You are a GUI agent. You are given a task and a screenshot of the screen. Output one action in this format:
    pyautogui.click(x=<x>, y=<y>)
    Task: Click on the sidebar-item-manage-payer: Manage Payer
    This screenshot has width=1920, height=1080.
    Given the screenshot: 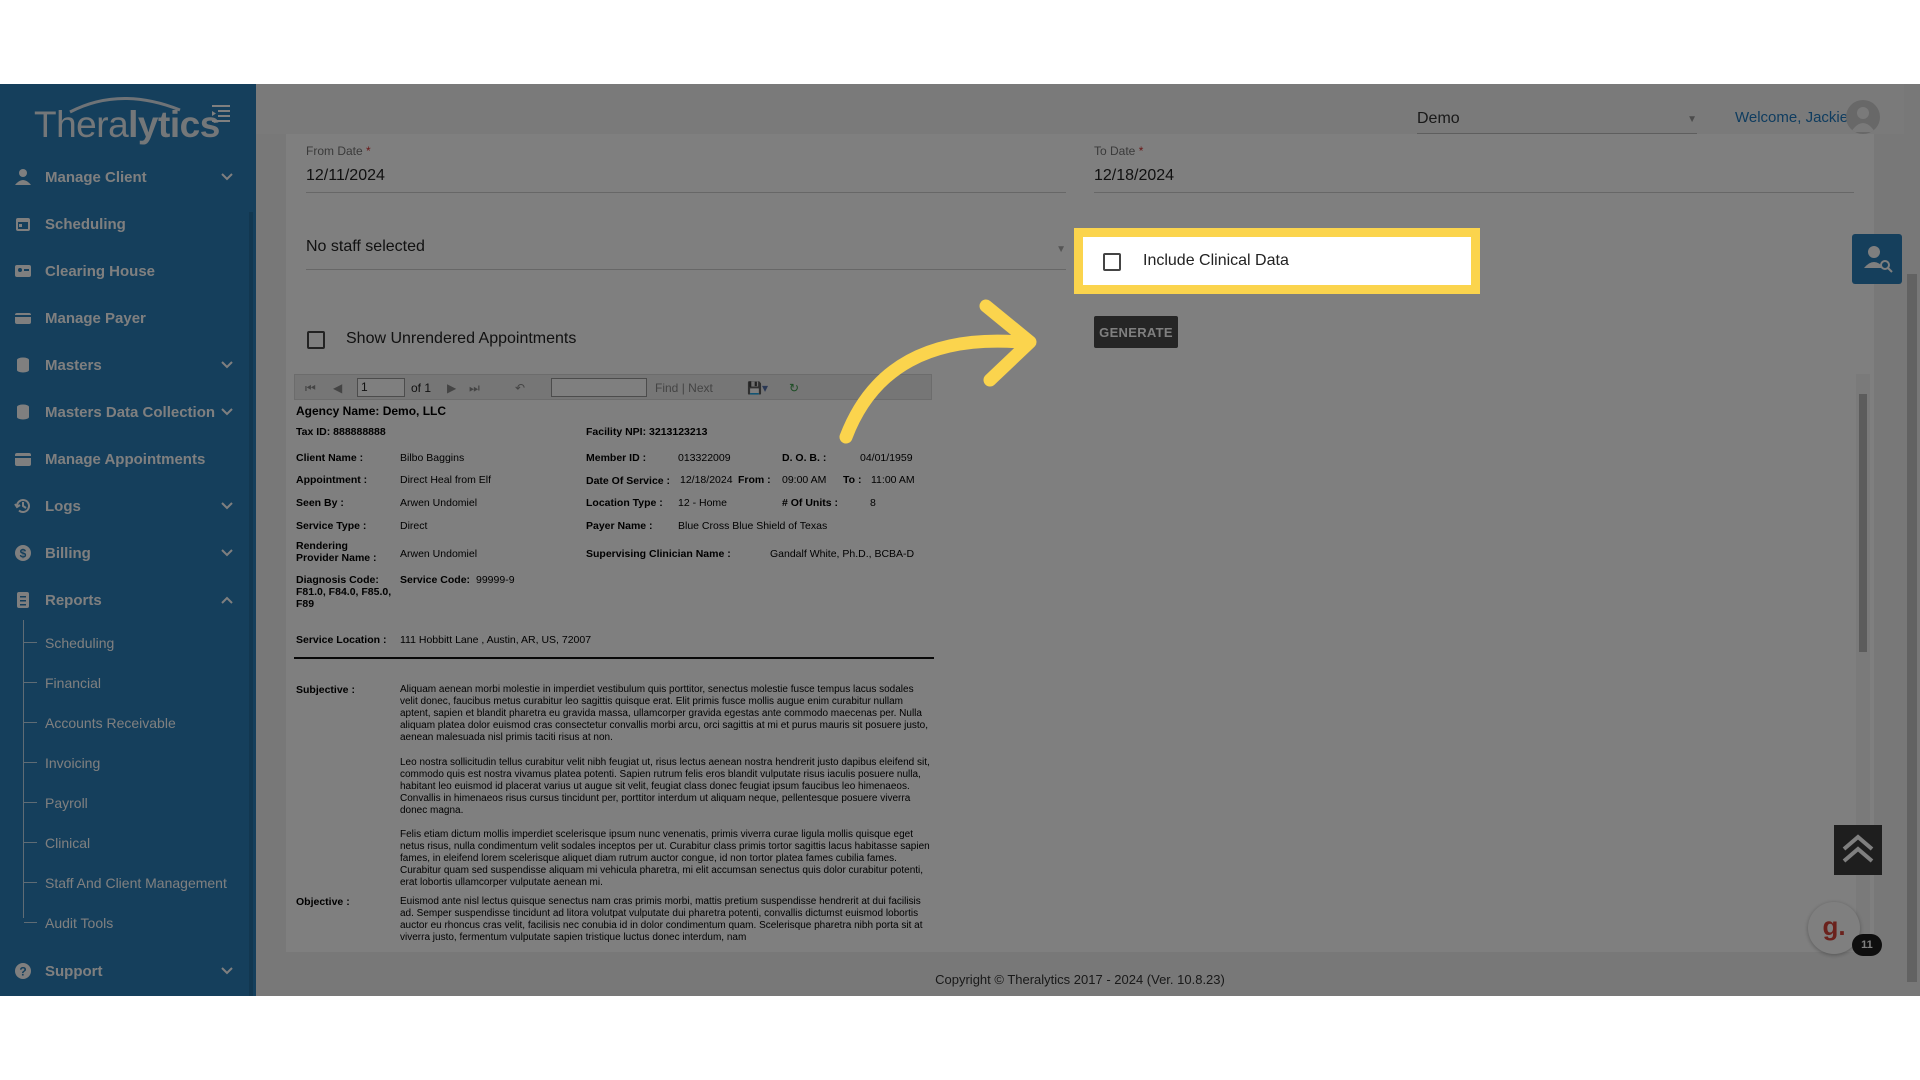 What is the action you would take?
    pyautogui.click(x=126, y=318)
    